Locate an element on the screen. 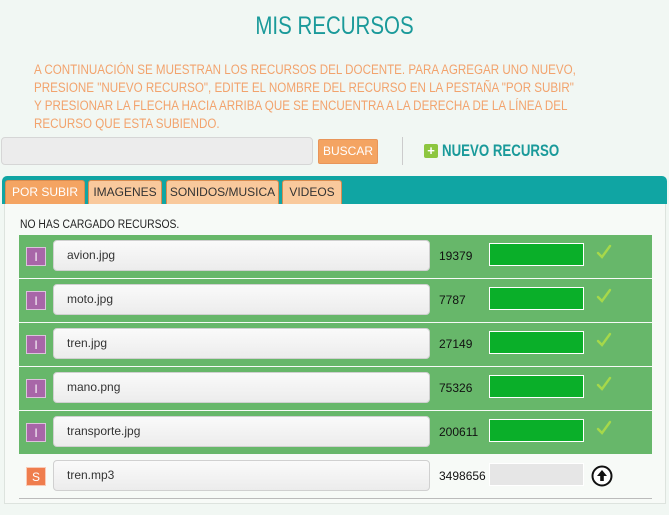 The height and width of the screenshot is (515, 669). resource-name-input: tren.mp3 is located at coordinates (241, 475).